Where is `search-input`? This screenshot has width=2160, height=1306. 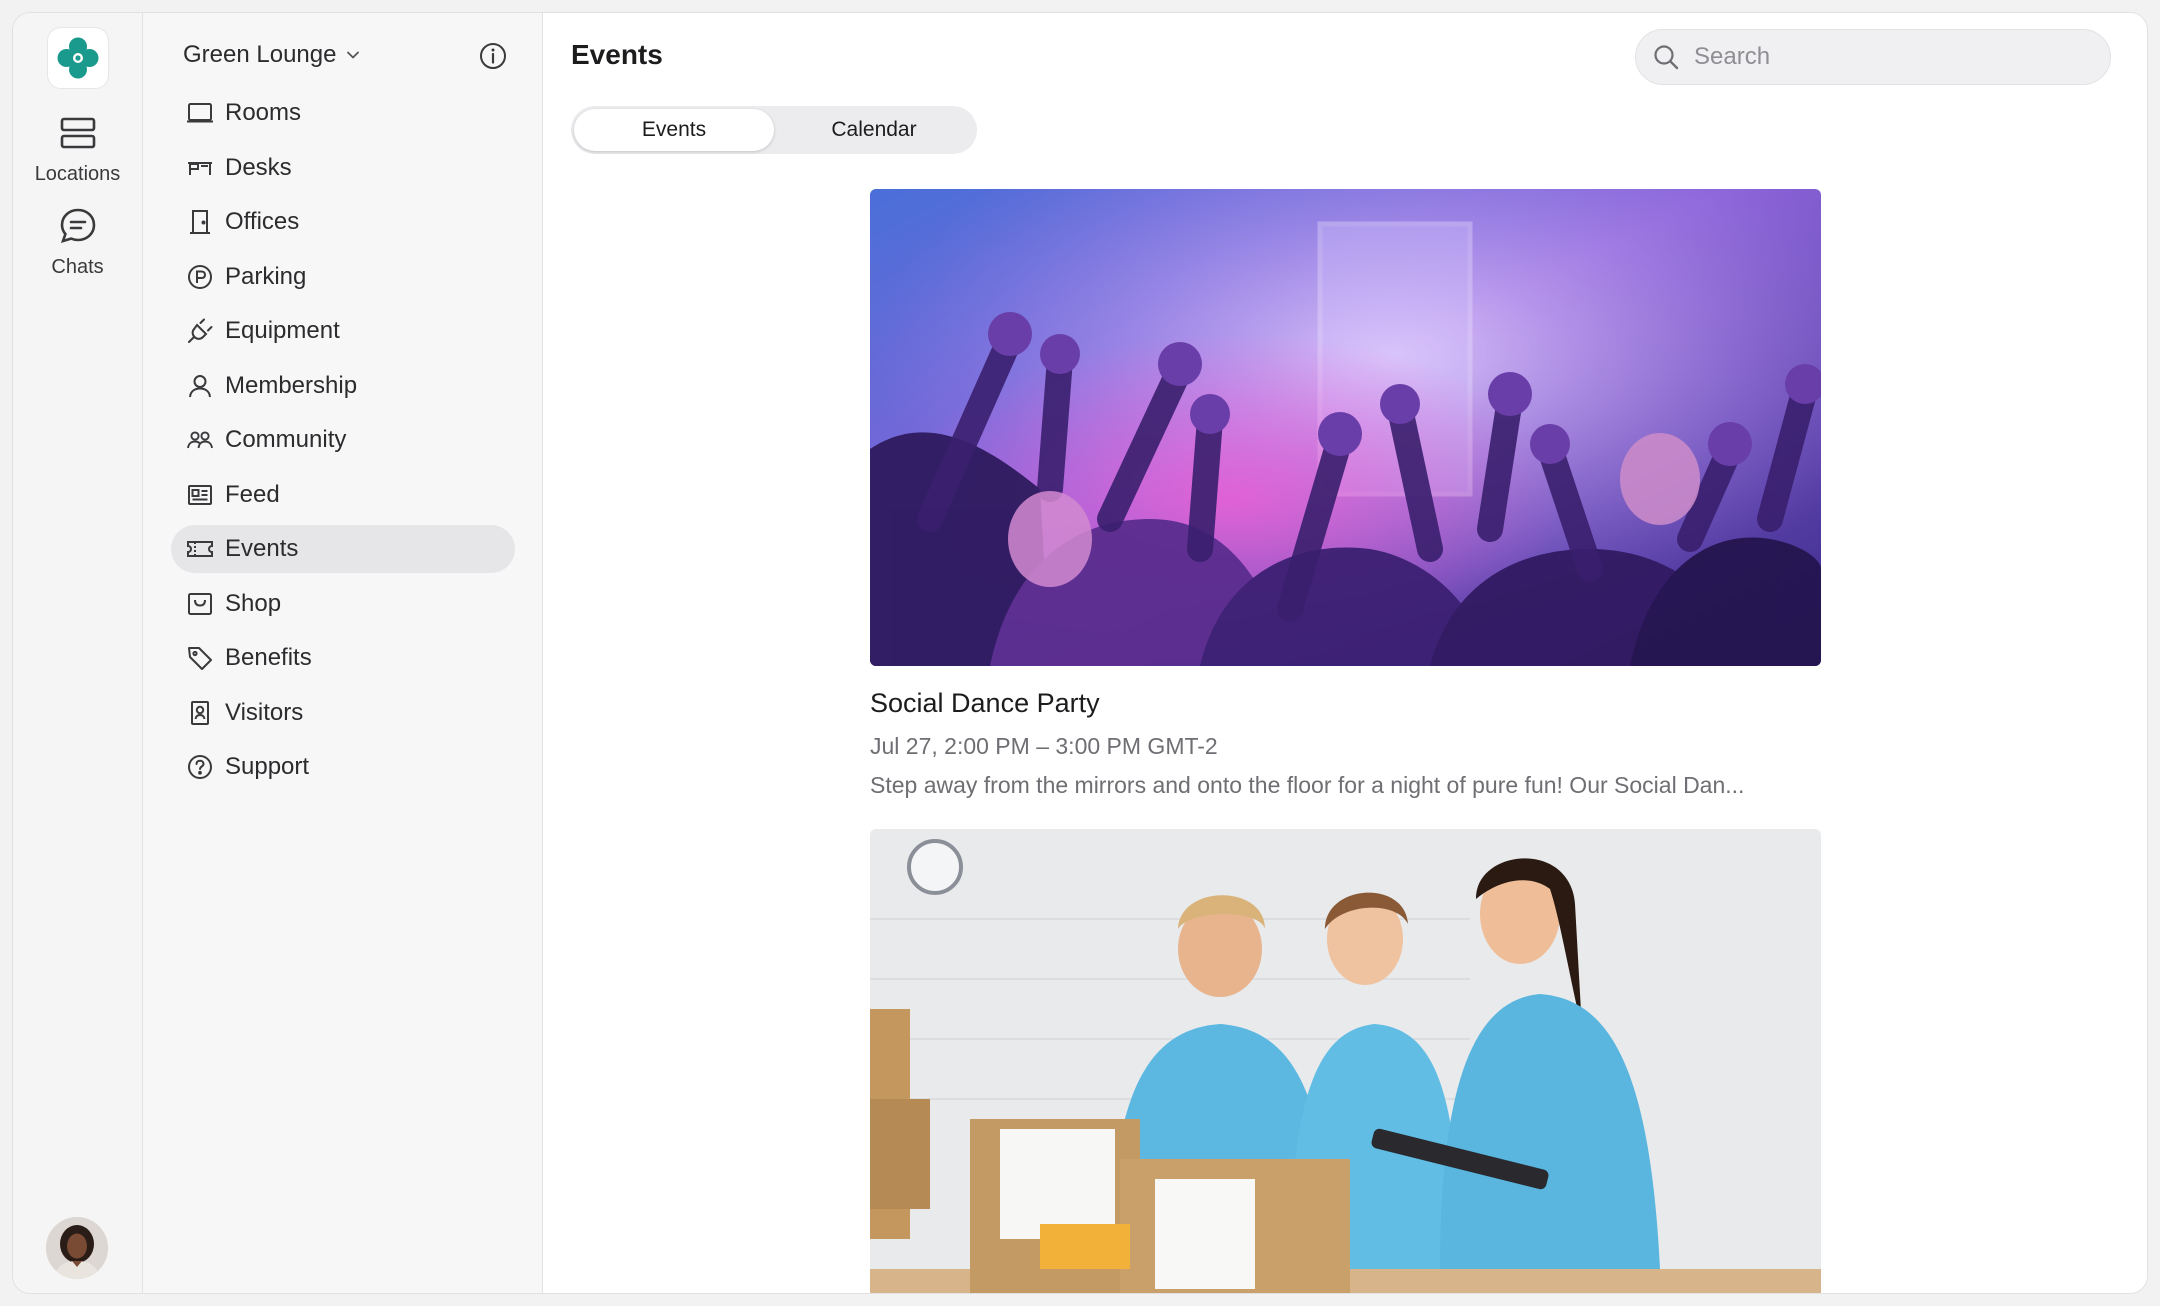 search-input is located at coordinates (1884, 57).